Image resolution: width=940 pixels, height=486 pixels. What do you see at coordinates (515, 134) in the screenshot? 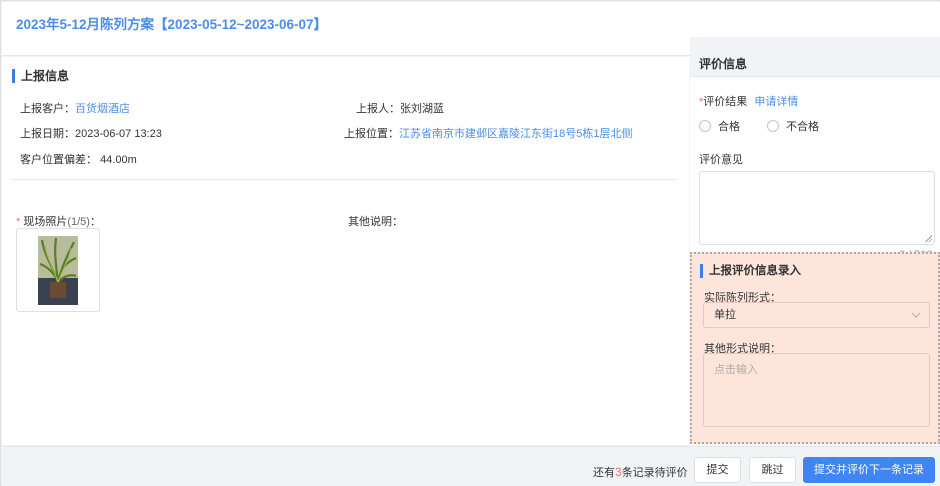
I see `location-link: 江苏省南京市建邺区嘉陵江东街18号5栋1层北侧` at bounding box center [515, 134].